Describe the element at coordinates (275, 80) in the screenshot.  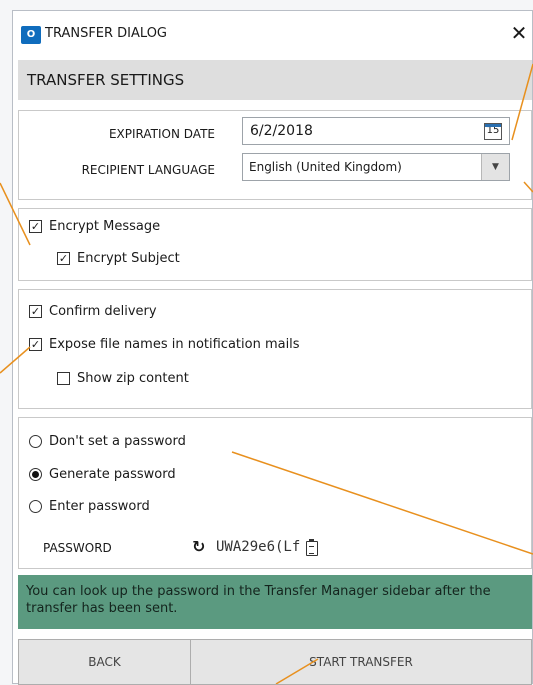
I see `section-header: TRANSFER SETTINGS` at that location.